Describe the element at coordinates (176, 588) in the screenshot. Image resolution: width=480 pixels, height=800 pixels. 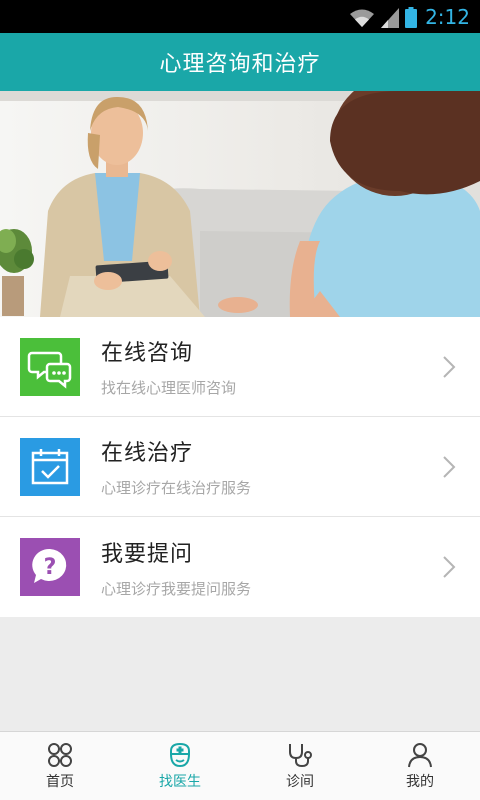
I see `menu-item-subtitle: 心理诊疗我要提问服务` at that location.